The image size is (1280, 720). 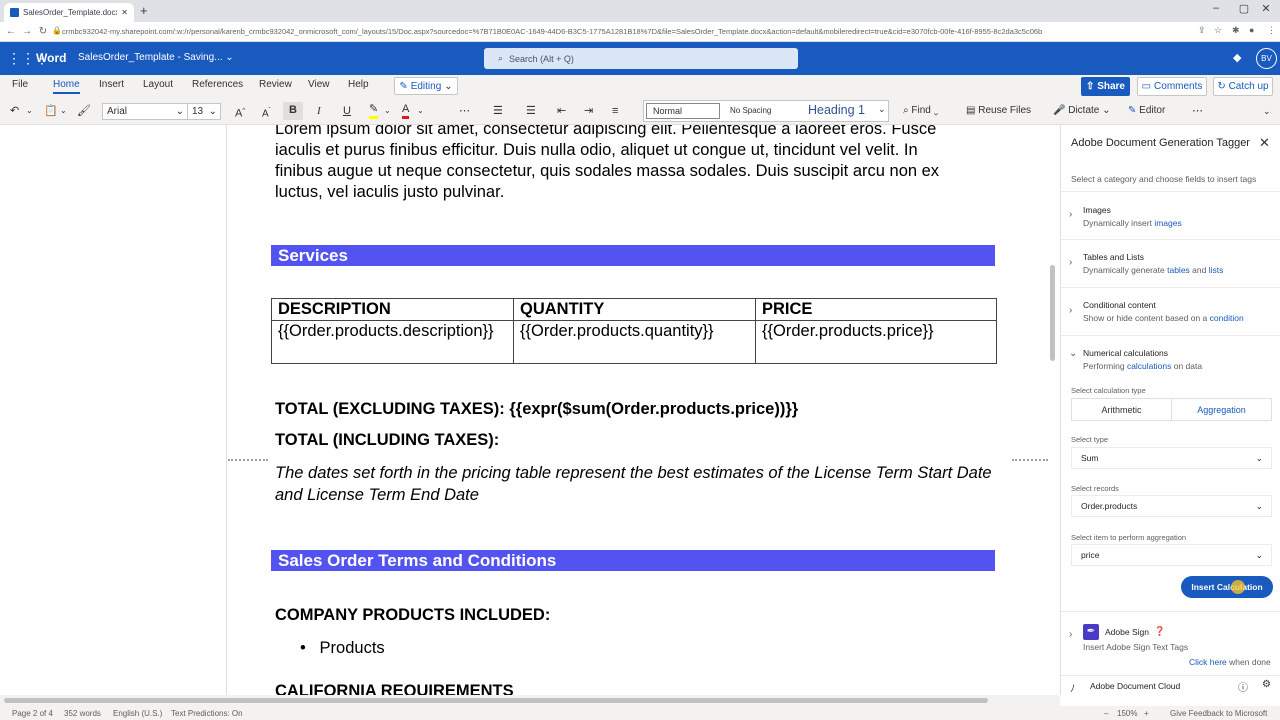 What do you see at coordinates (82, 713) in the screenshot?
I see `word-count: 352 words` at bounding box center [82, 713].